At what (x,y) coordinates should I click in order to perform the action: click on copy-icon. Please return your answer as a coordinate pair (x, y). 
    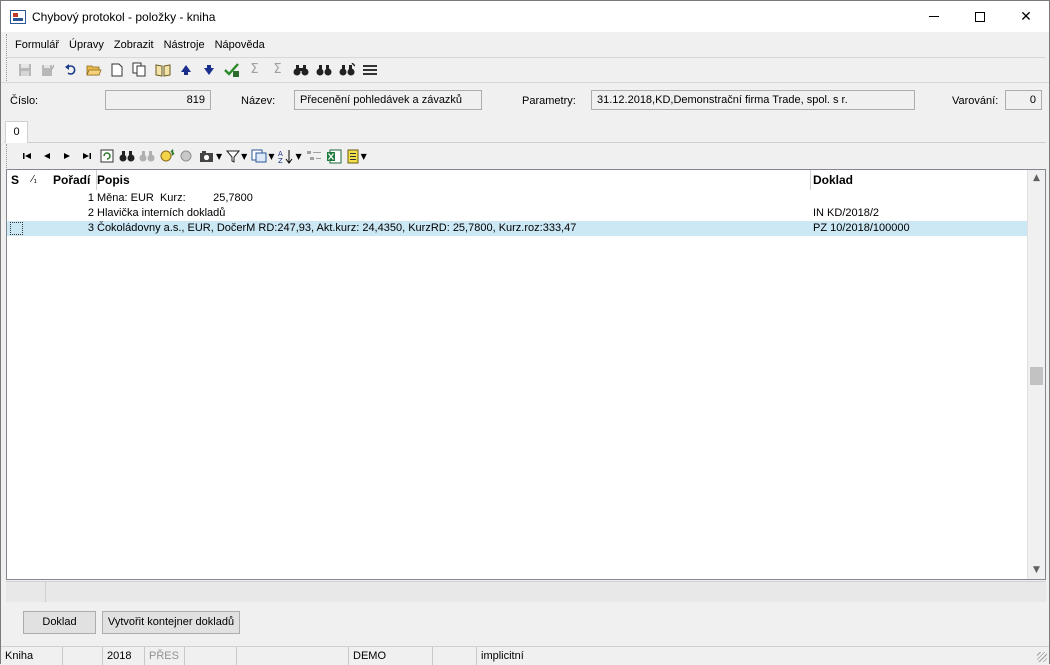
    Looking at the image, I should click on (139, 70).